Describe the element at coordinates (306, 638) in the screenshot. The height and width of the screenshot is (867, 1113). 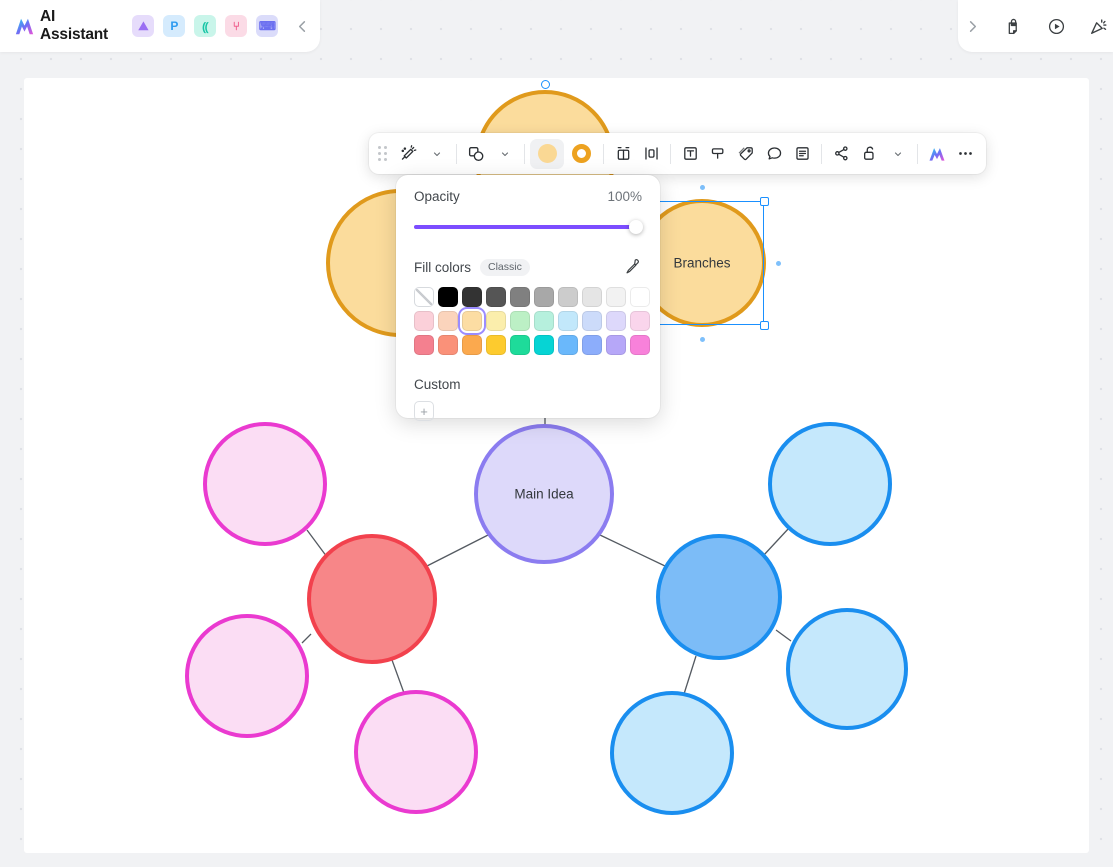
I see `edge-red-to-pink2` at that location.